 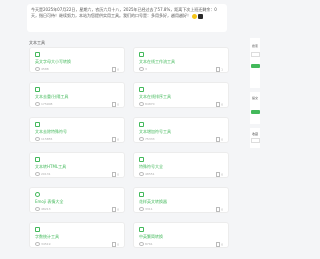 I want to click on tool-card: 字数统计工具 34519 0, so click(x=77, y=235).